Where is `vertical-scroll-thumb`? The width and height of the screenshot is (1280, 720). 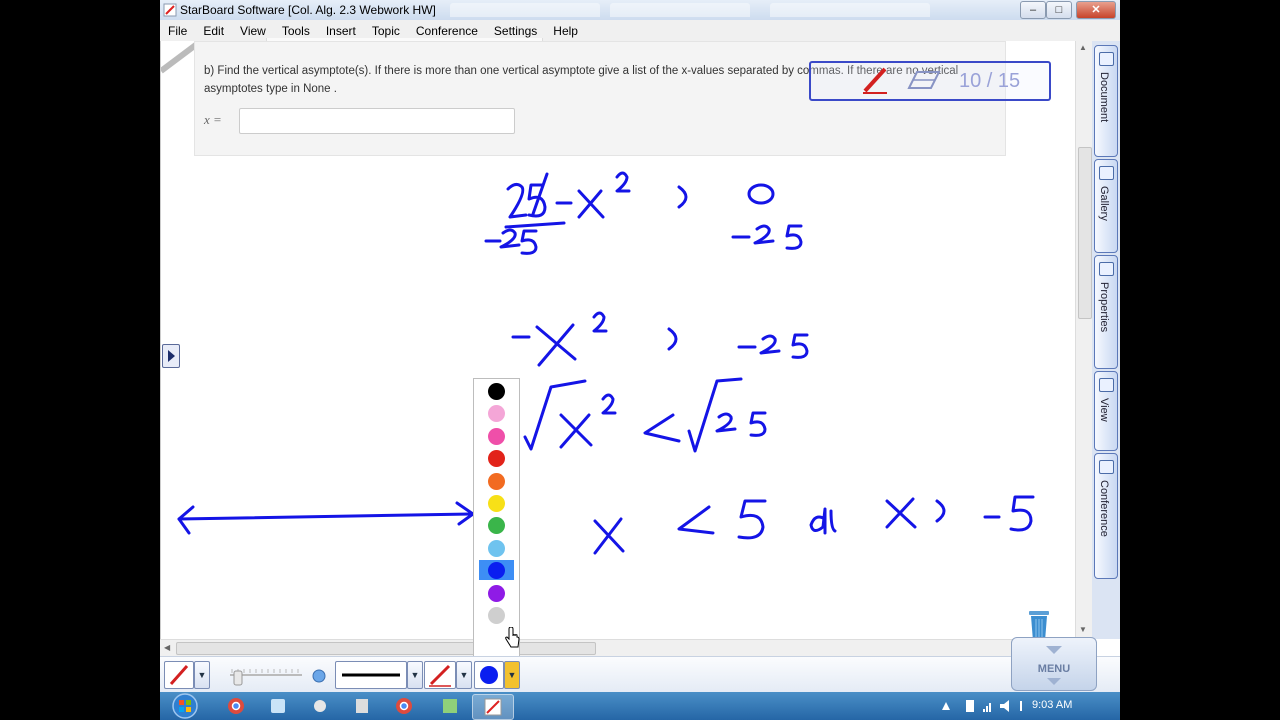
vertical-scroll-thumb is located at coordinates (1085, 233).